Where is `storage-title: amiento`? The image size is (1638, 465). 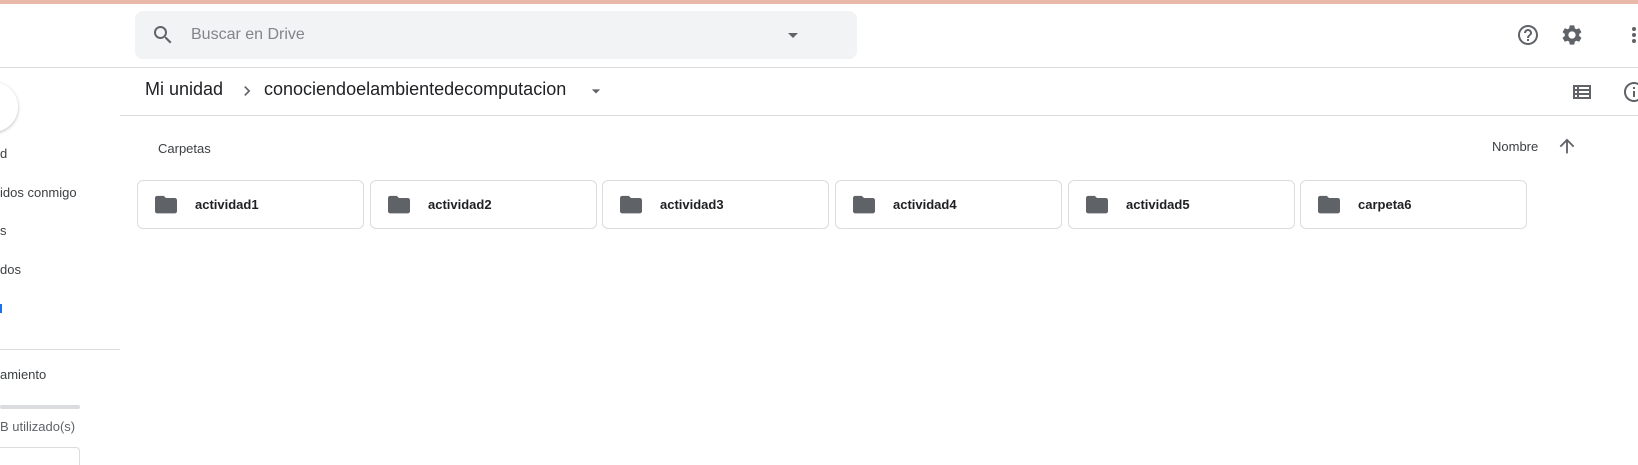 storage-title: amiento is located at coordinates (23, 374).